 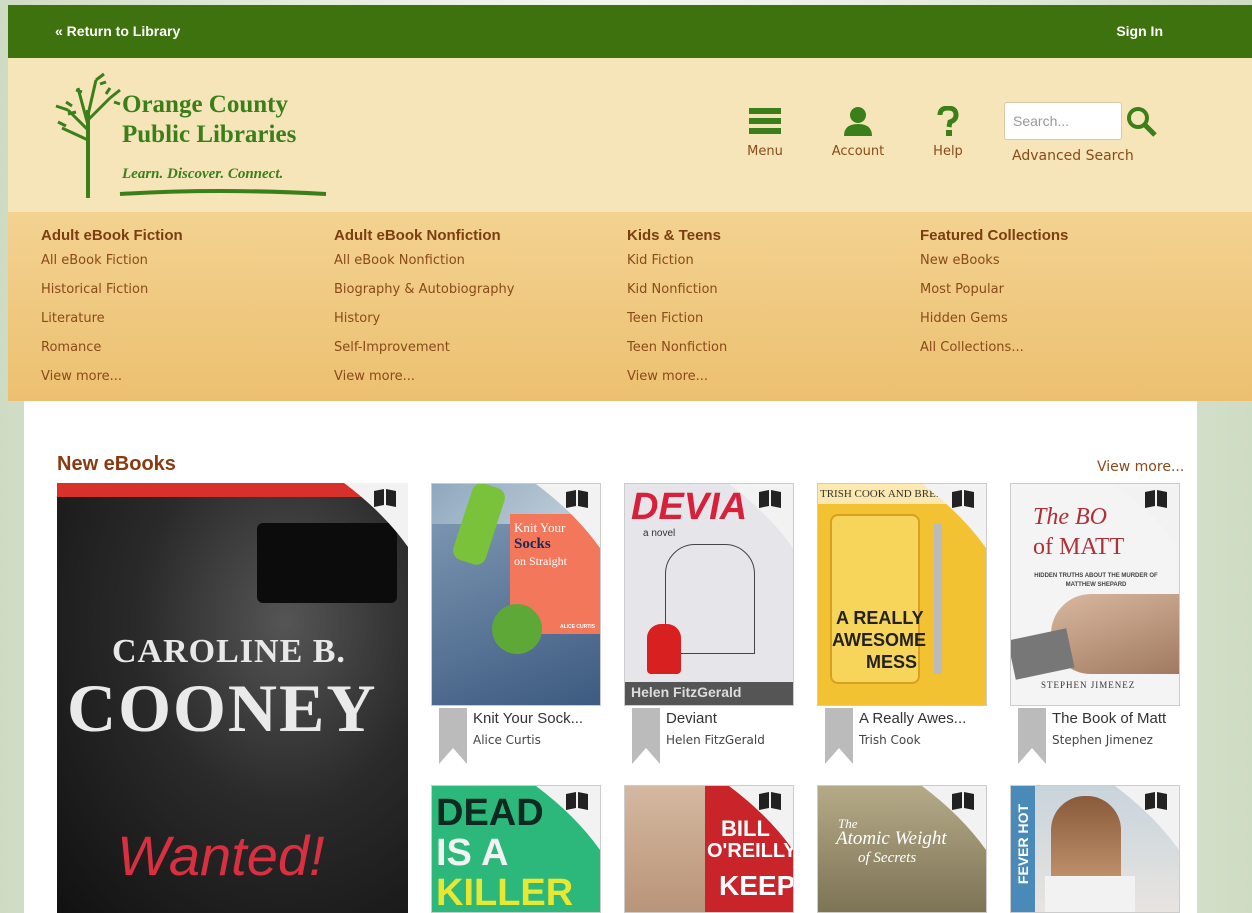 I want to click on menu-heading: Kids & Teens, so click(x=767, y=235).